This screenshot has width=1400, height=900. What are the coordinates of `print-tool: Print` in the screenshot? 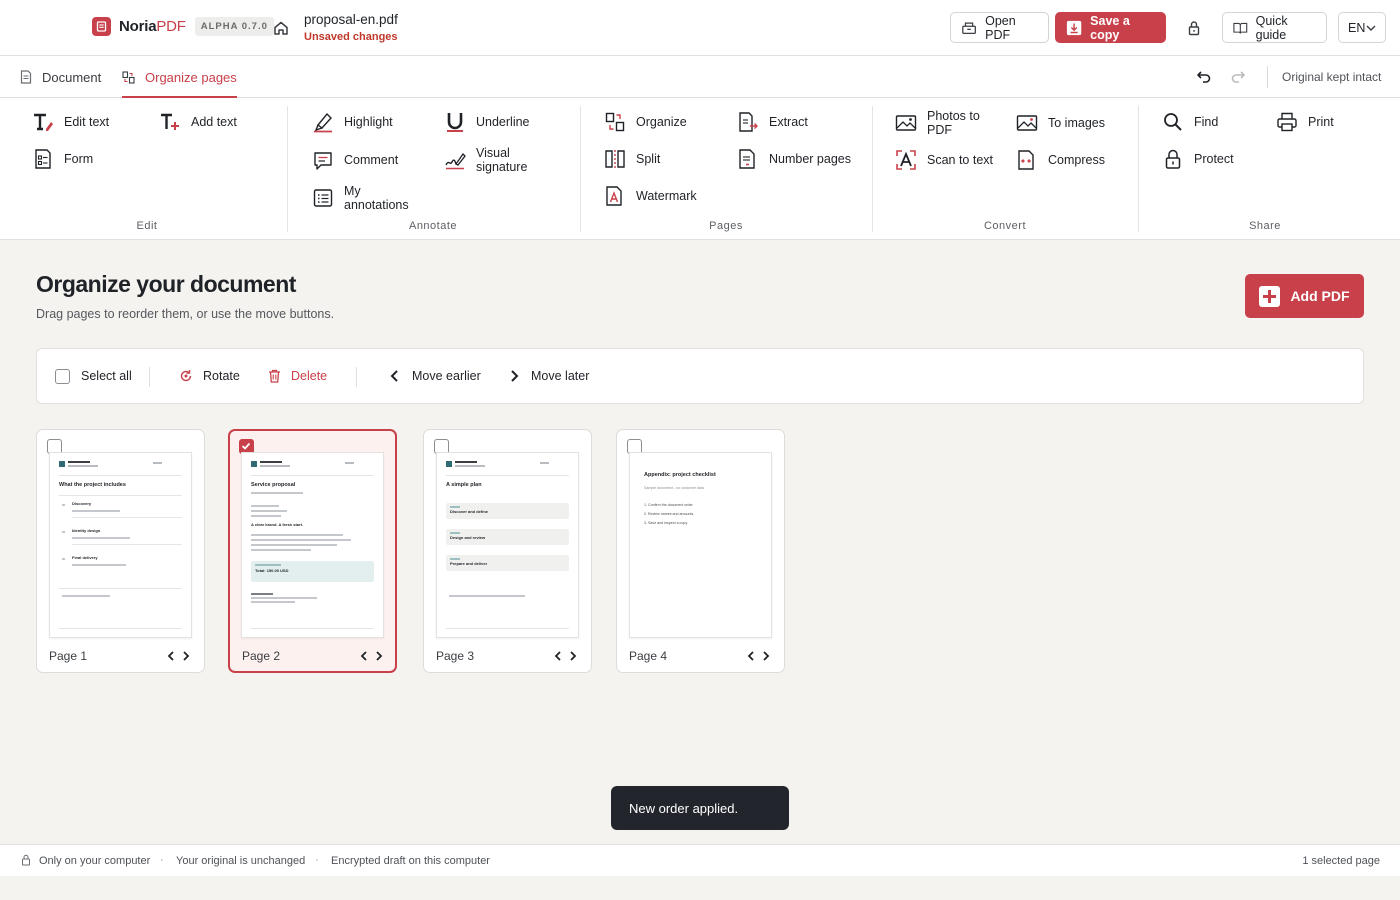 It's located at (1305, 122).